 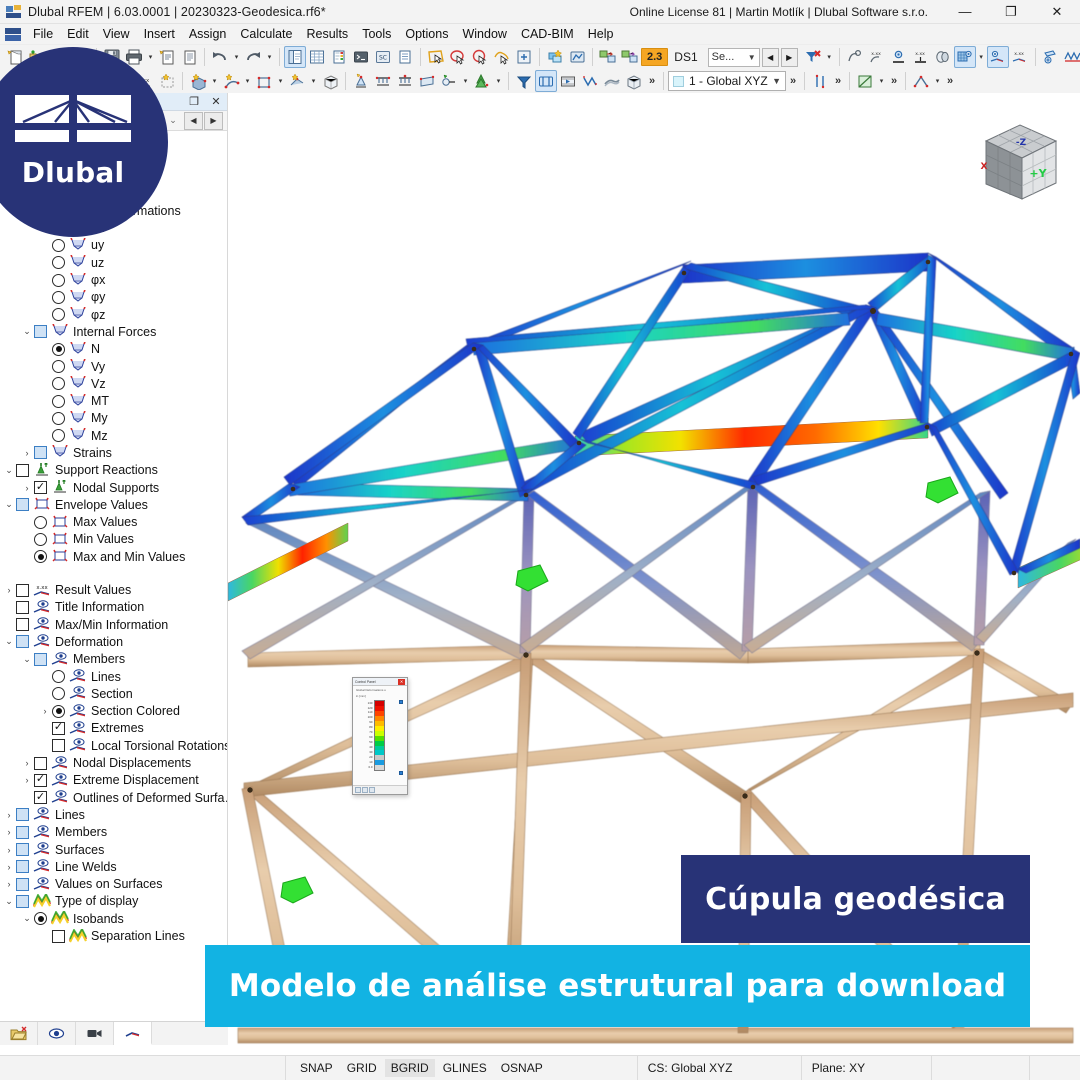 What do you see at coordinates (113, 366) in the screenshot?
I see `tree-item-vy: Vy` at bounding box center [113, 366].